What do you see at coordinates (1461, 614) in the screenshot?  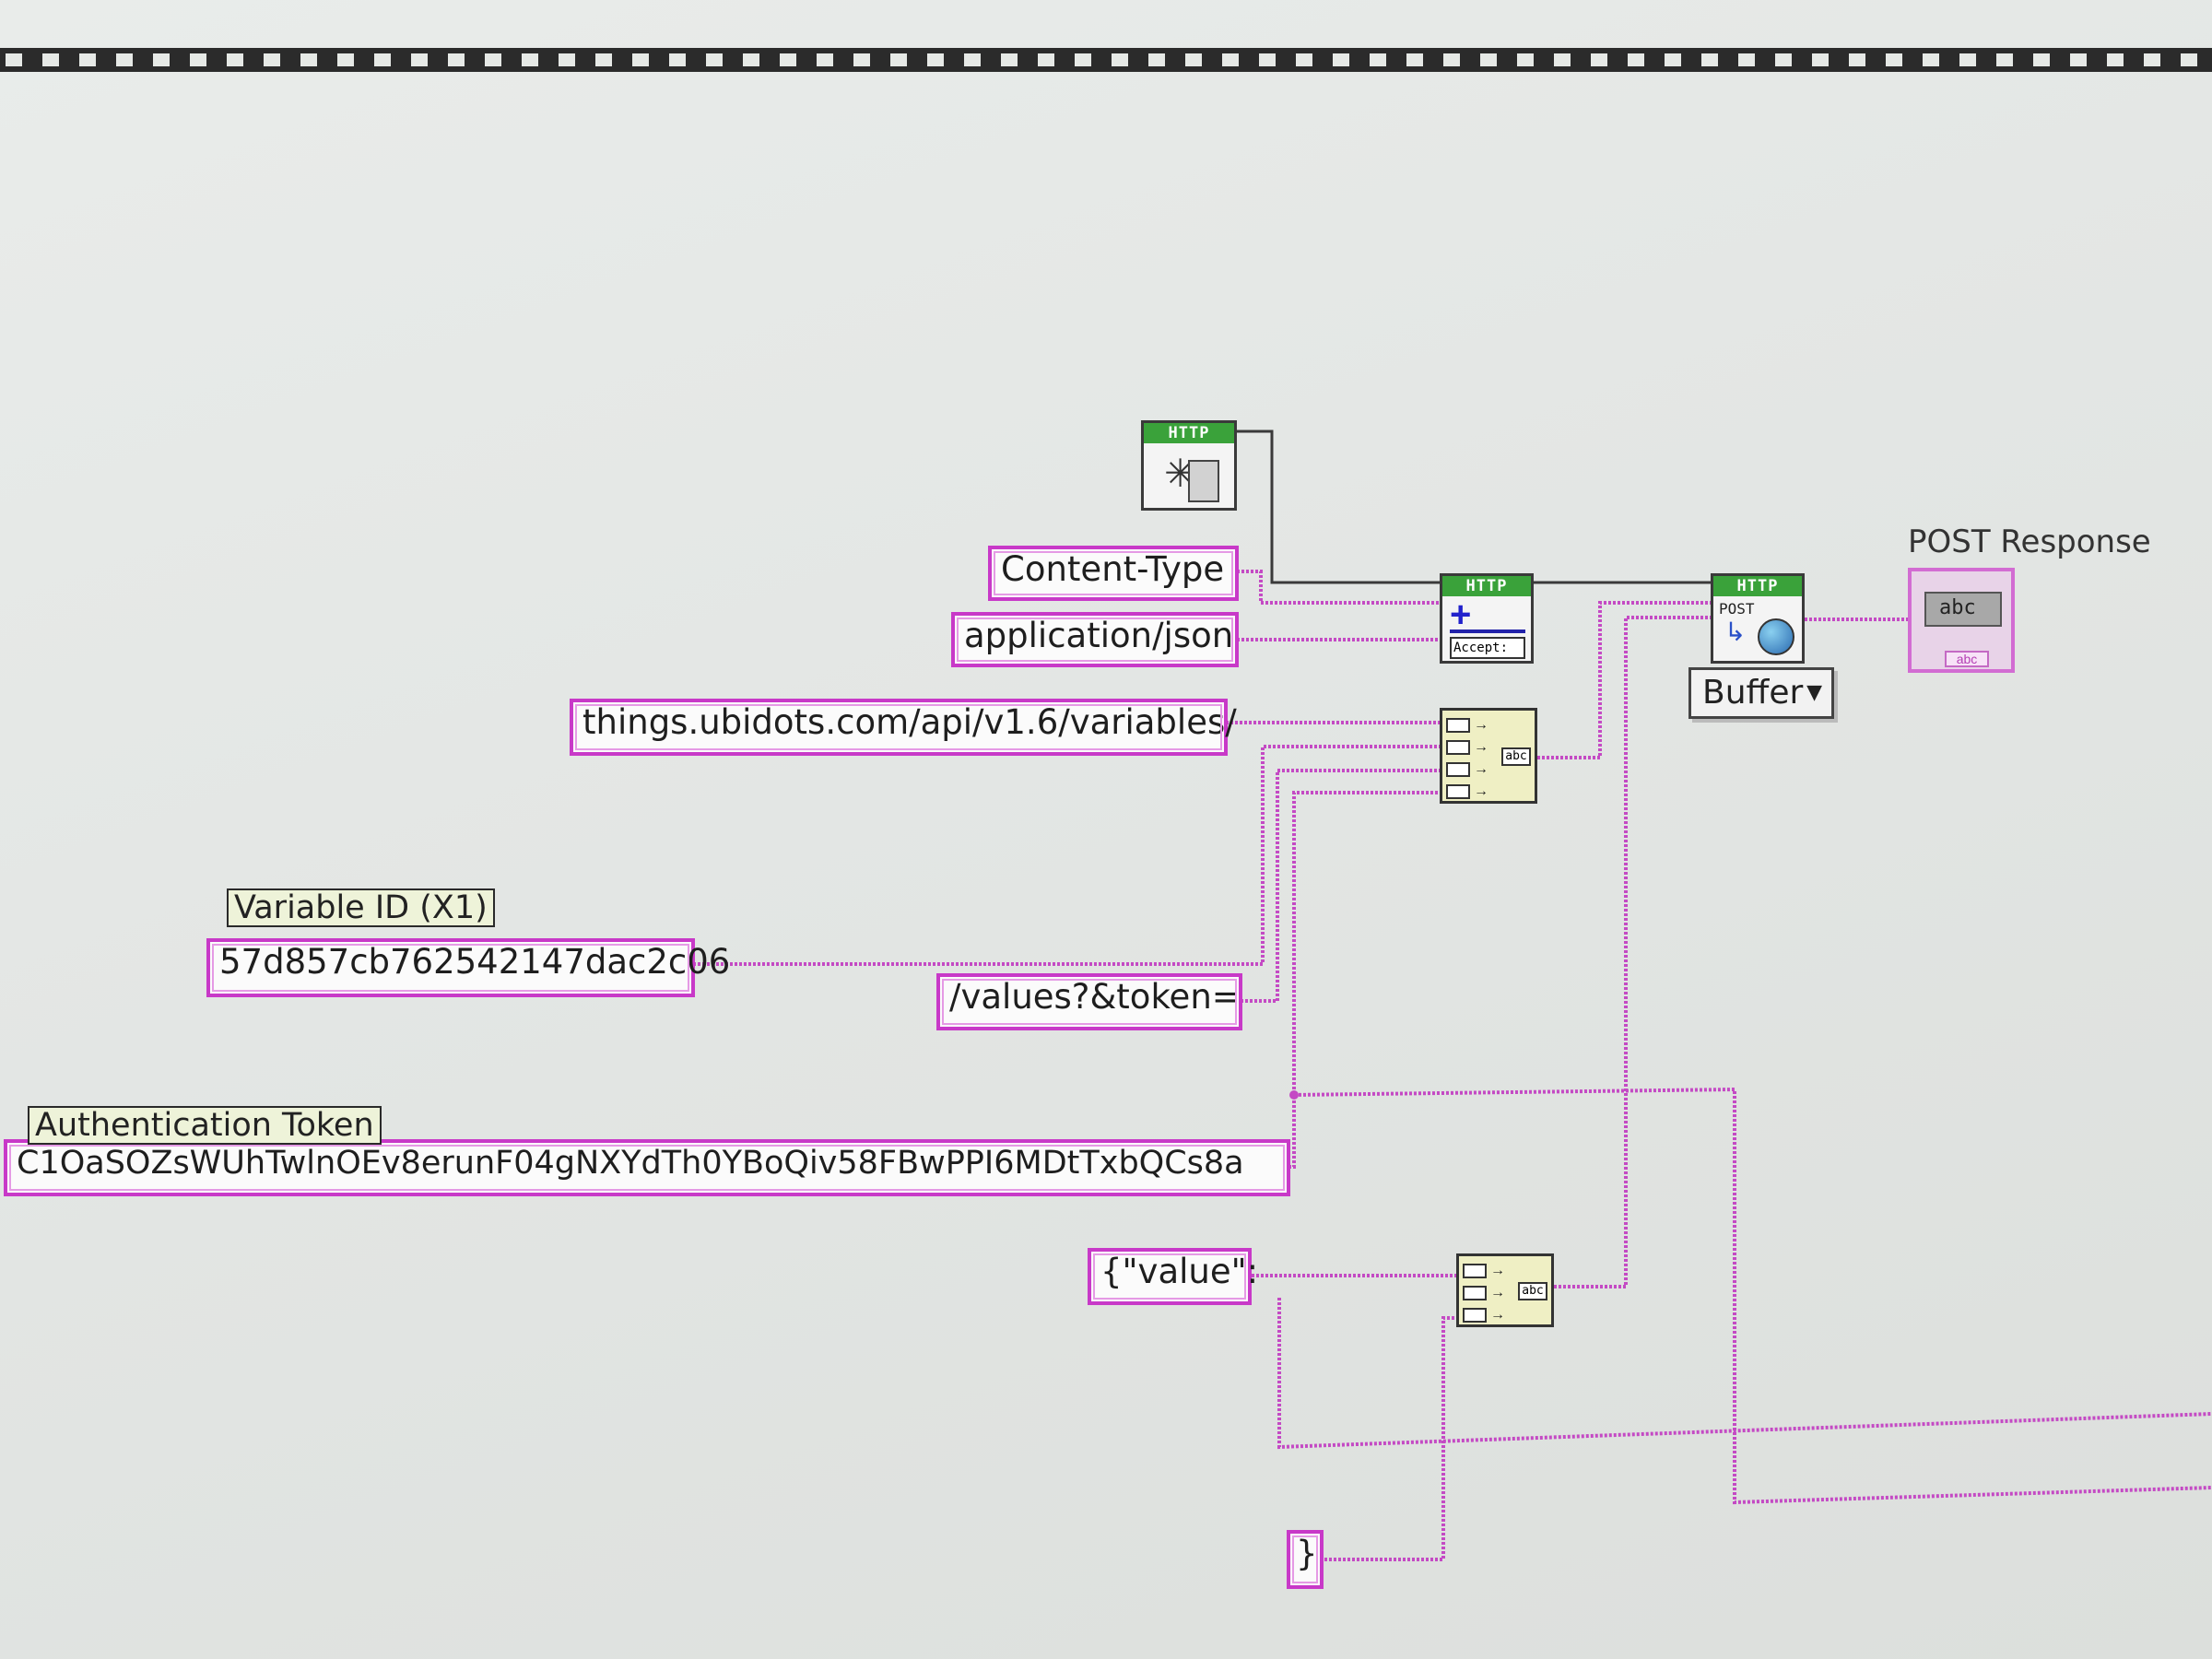 I see `add-icon: +` at bounding box center [1461, 614].